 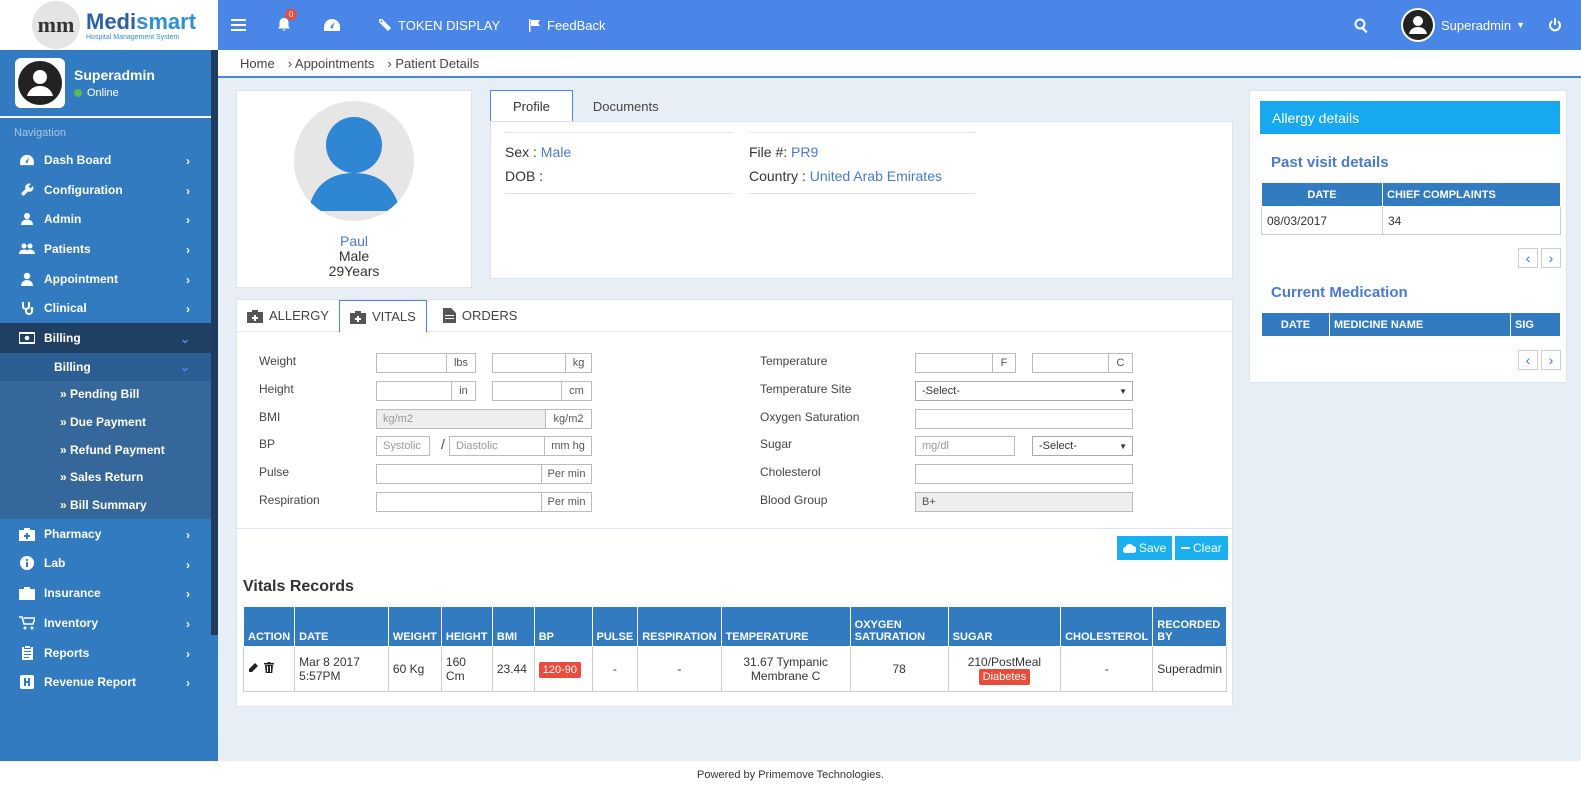 I want to click on nav-patients: Patients ›, so click(x=109, y=249).